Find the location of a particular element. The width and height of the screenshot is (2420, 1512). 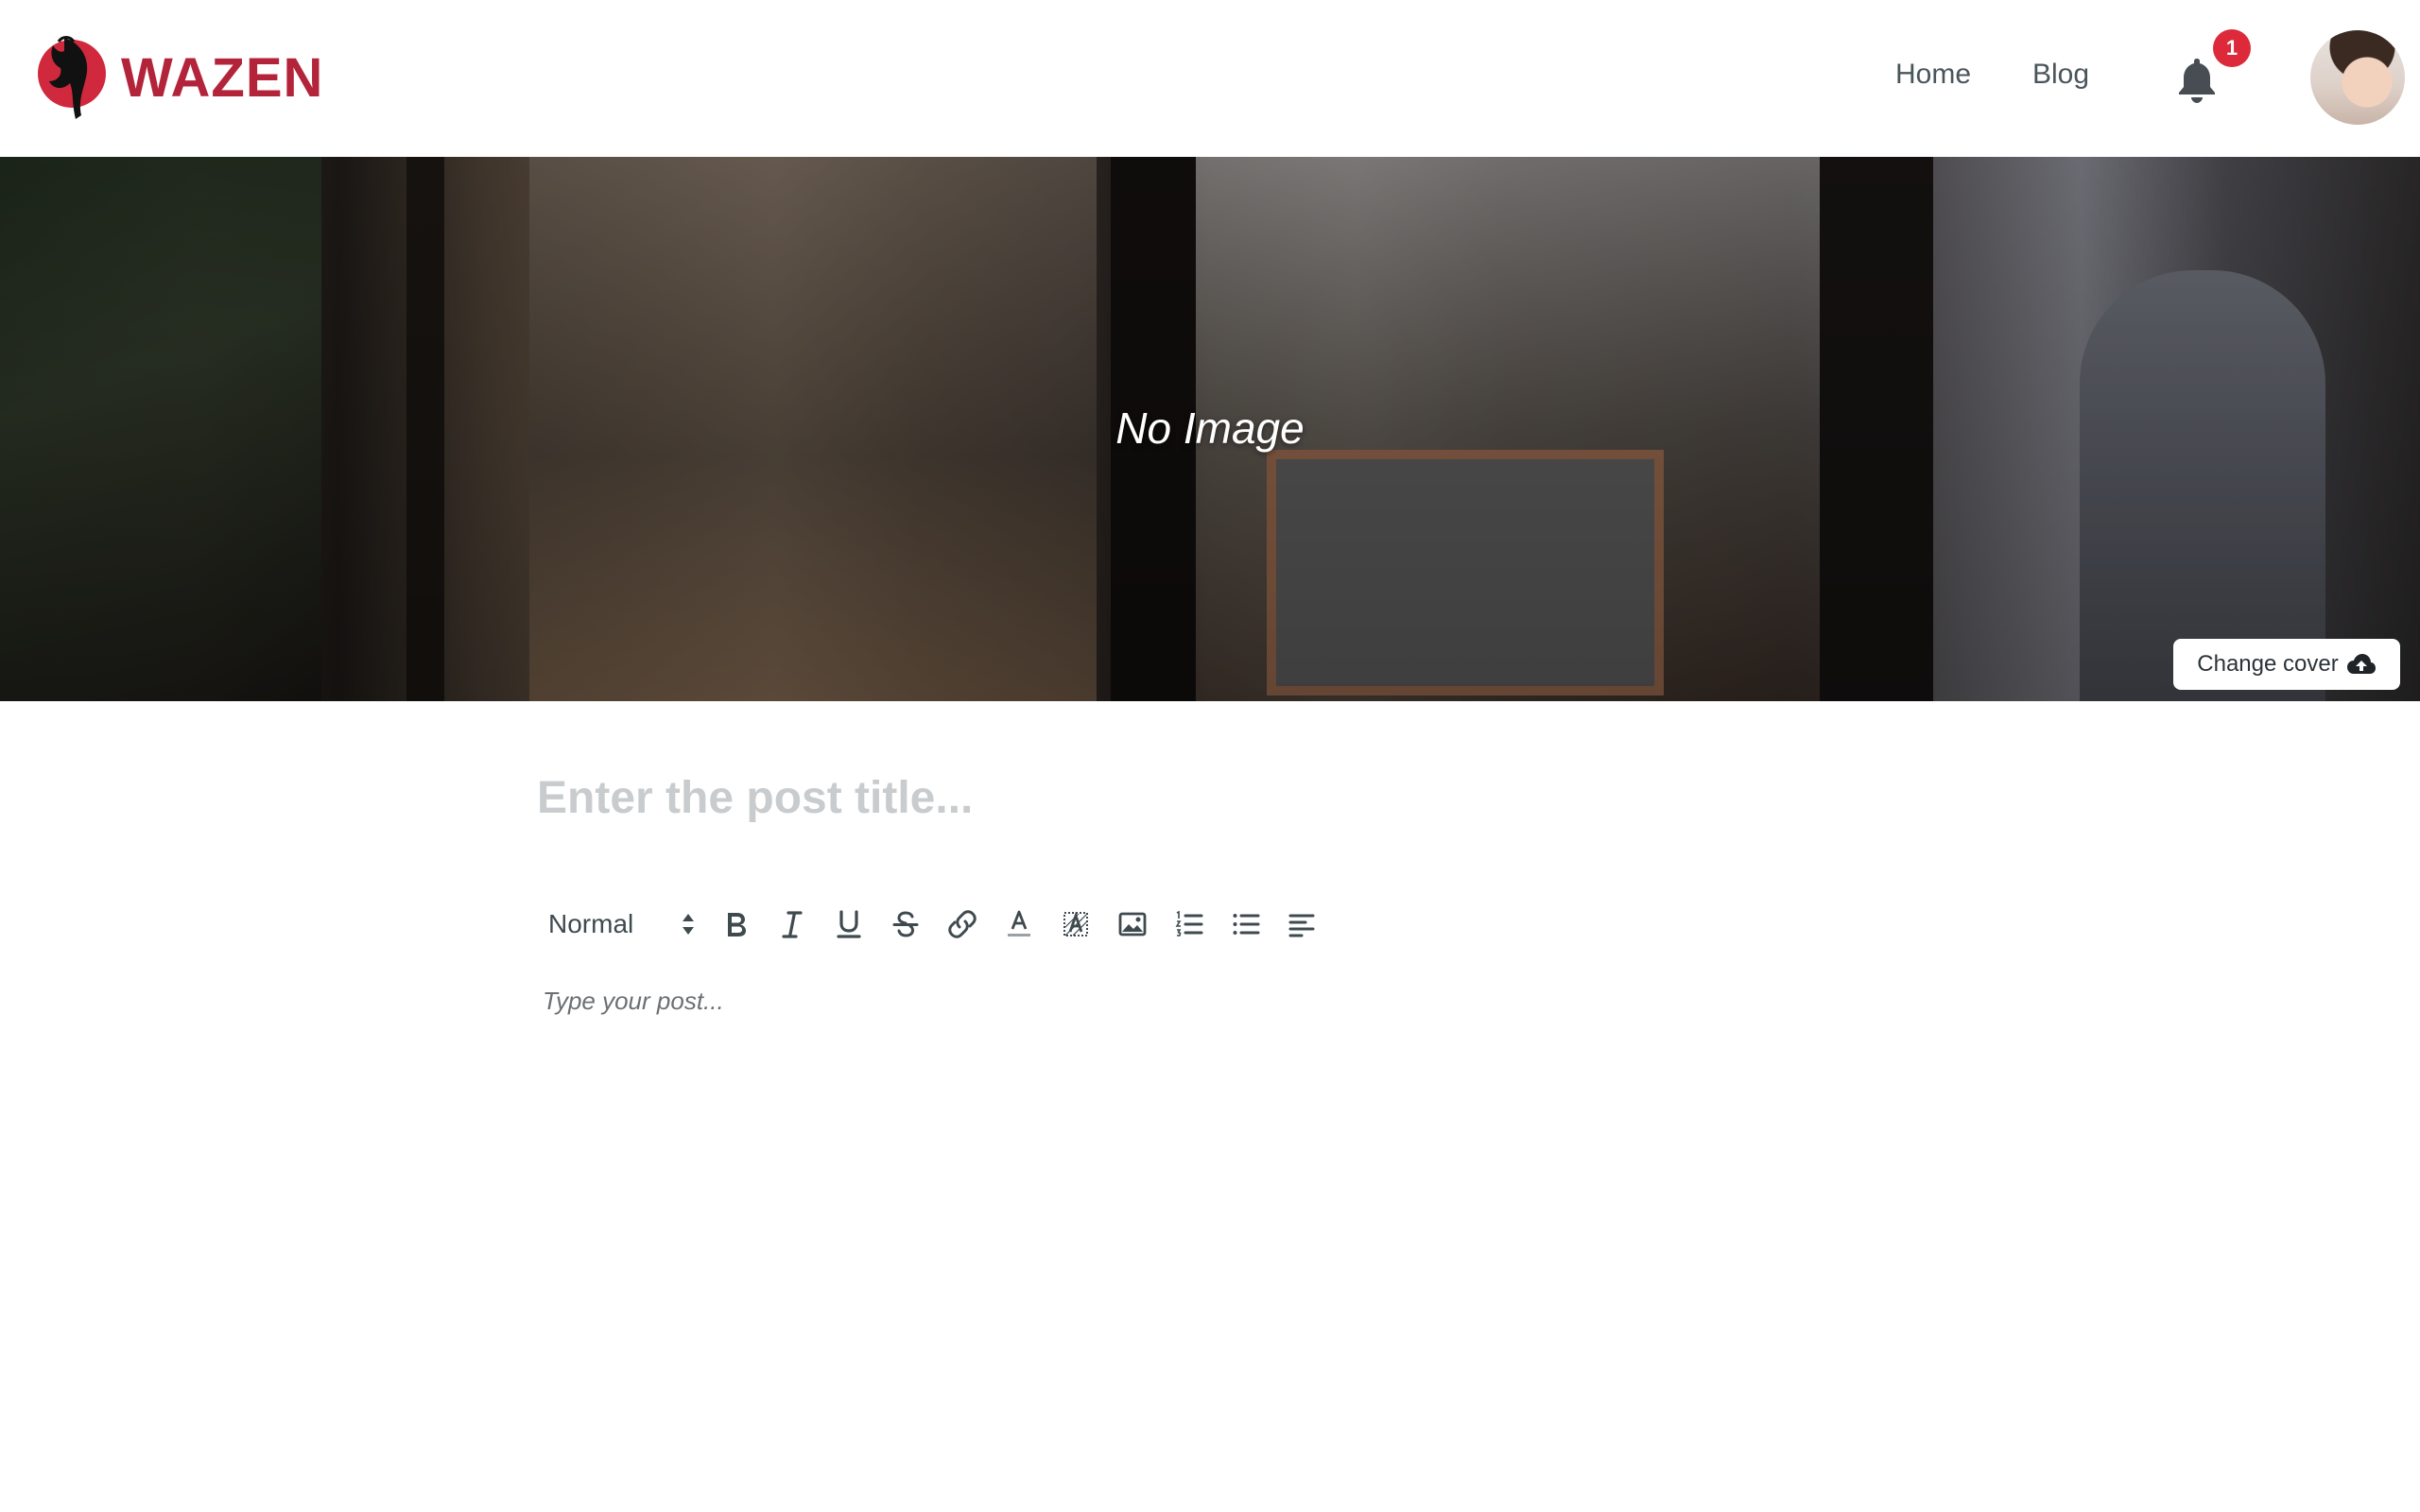

text-color-icon is located at coordinates (1019, 923).